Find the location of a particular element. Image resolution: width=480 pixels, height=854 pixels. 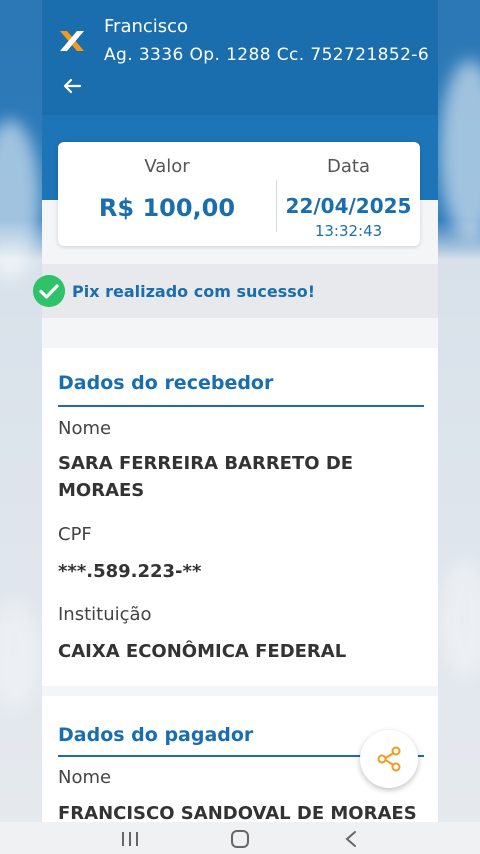

home-icon is located at coordinates (240, 839).